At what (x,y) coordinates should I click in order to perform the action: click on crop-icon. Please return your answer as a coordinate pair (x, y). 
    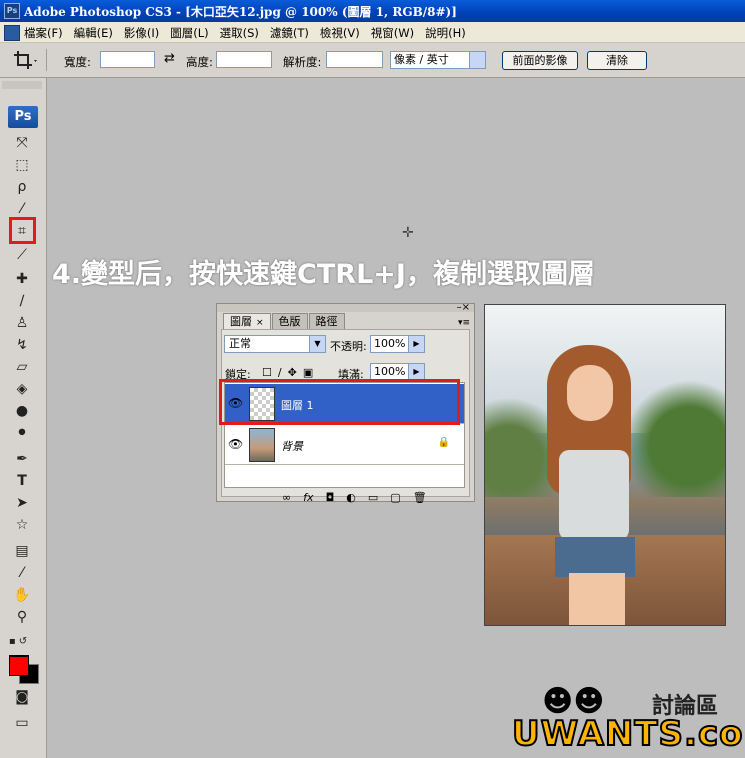
    Looking at the image, I should click on (25, 60).